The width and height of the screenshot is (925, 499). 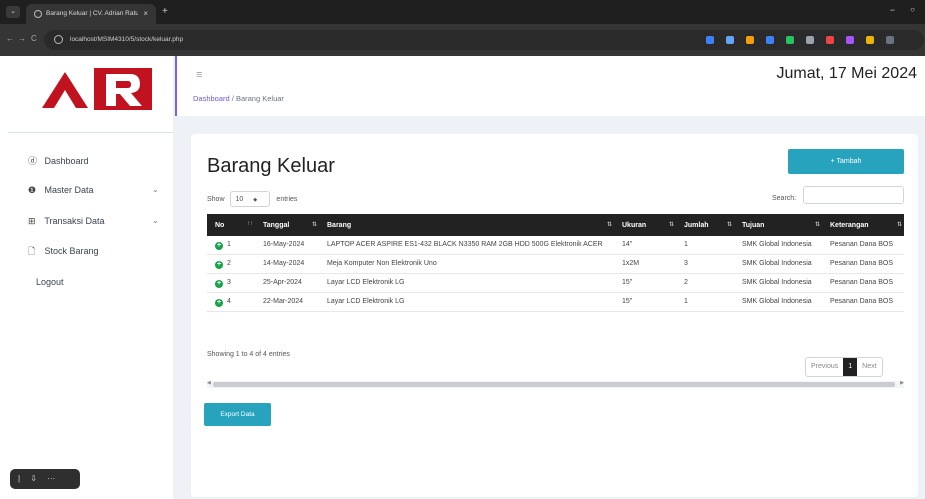 I want to click on cell-ukuran: 14", so click(x=645, y=245).